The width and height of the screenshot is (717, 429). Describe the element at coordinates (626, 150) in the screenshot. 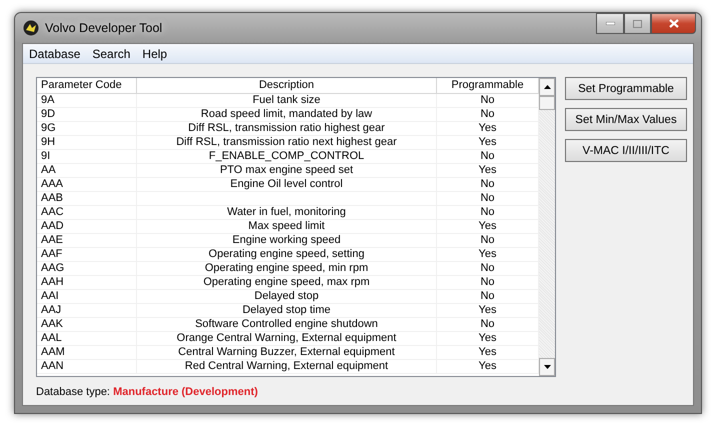

I see `action-button: V-MAC I/II/III/ITC` at that location.